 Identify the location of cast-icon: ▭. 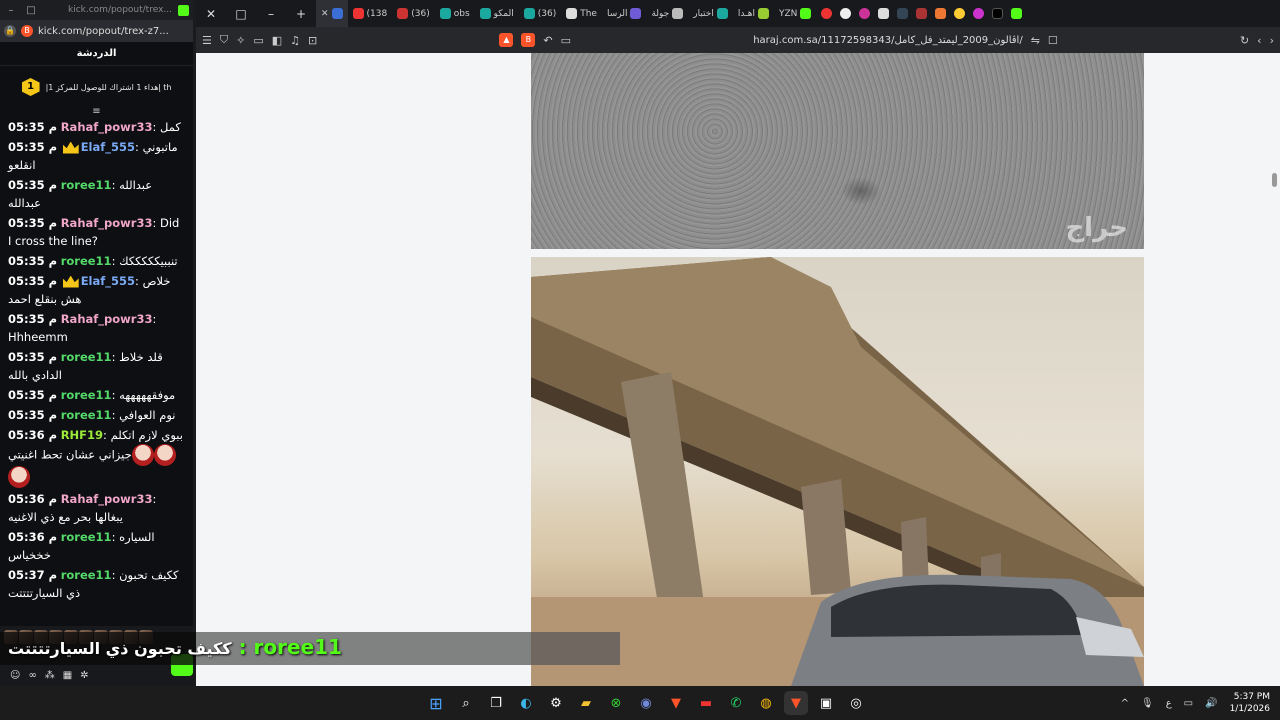
(566, 40).